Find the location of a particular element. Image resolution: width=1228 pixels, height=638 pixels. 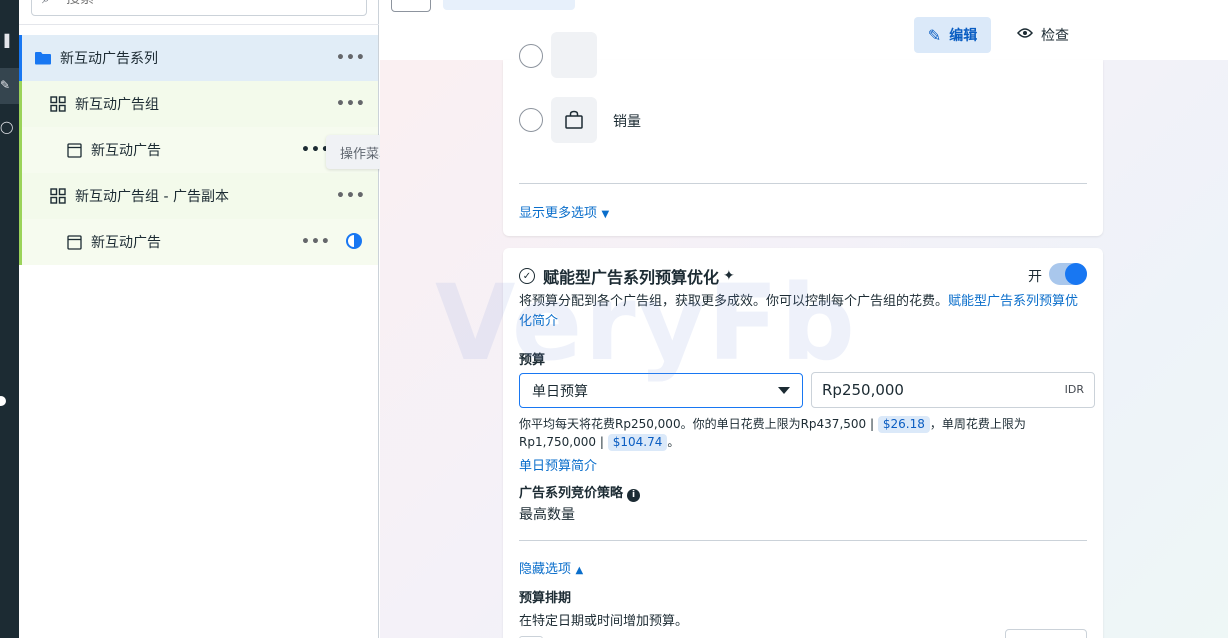

review-label: 检查 is located at coordinates (1055, 36).